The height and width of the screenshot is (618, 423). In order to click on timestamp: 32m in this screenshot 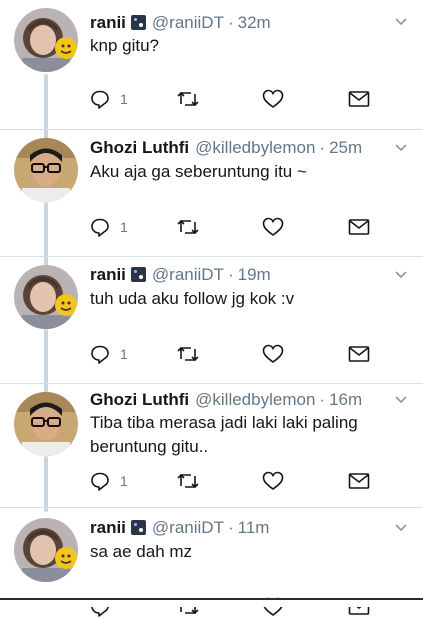, I will do `click(254, 22)`.